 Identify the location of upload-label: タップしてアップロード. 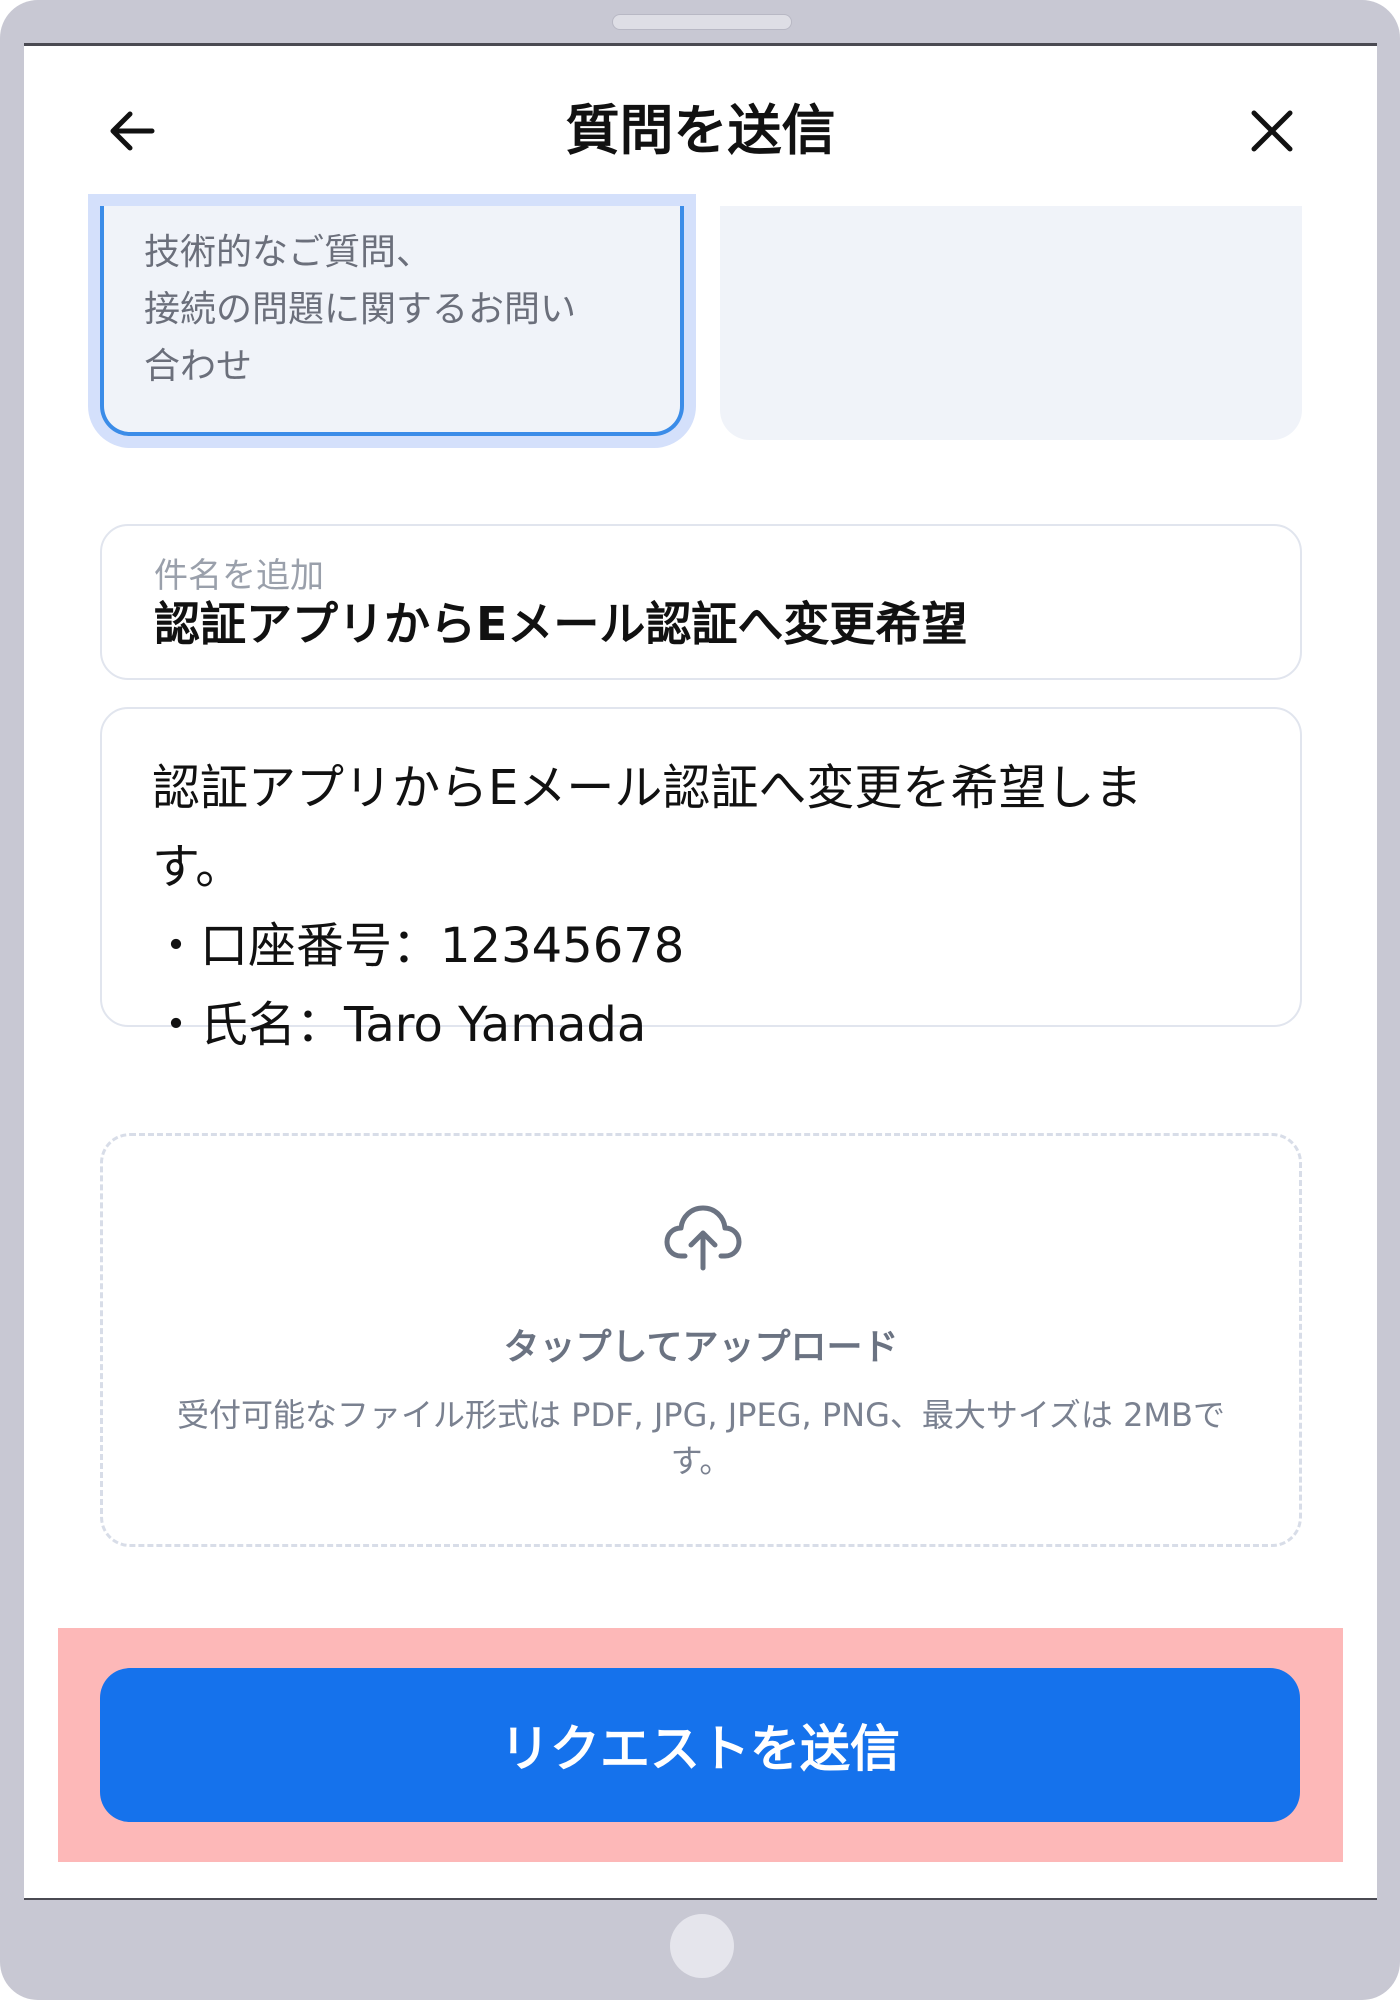
(701, 1347).